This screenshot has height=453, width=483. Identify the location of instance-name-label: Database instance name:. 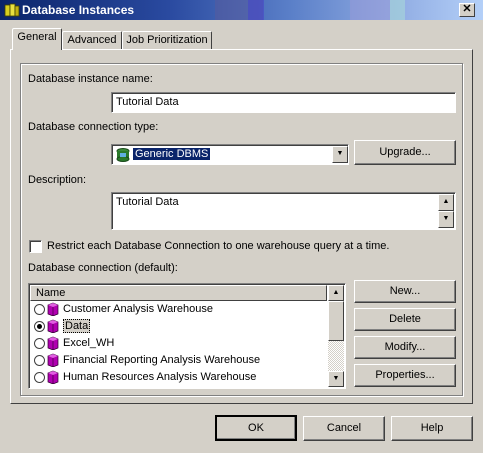
(90, 79).